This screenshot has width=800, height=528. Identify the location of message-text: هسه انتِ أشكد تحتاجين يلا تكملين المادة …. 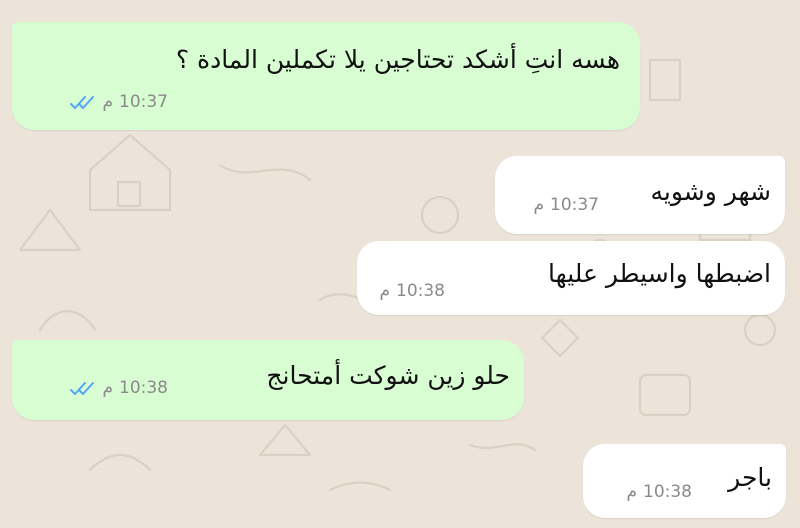
(397, 59).